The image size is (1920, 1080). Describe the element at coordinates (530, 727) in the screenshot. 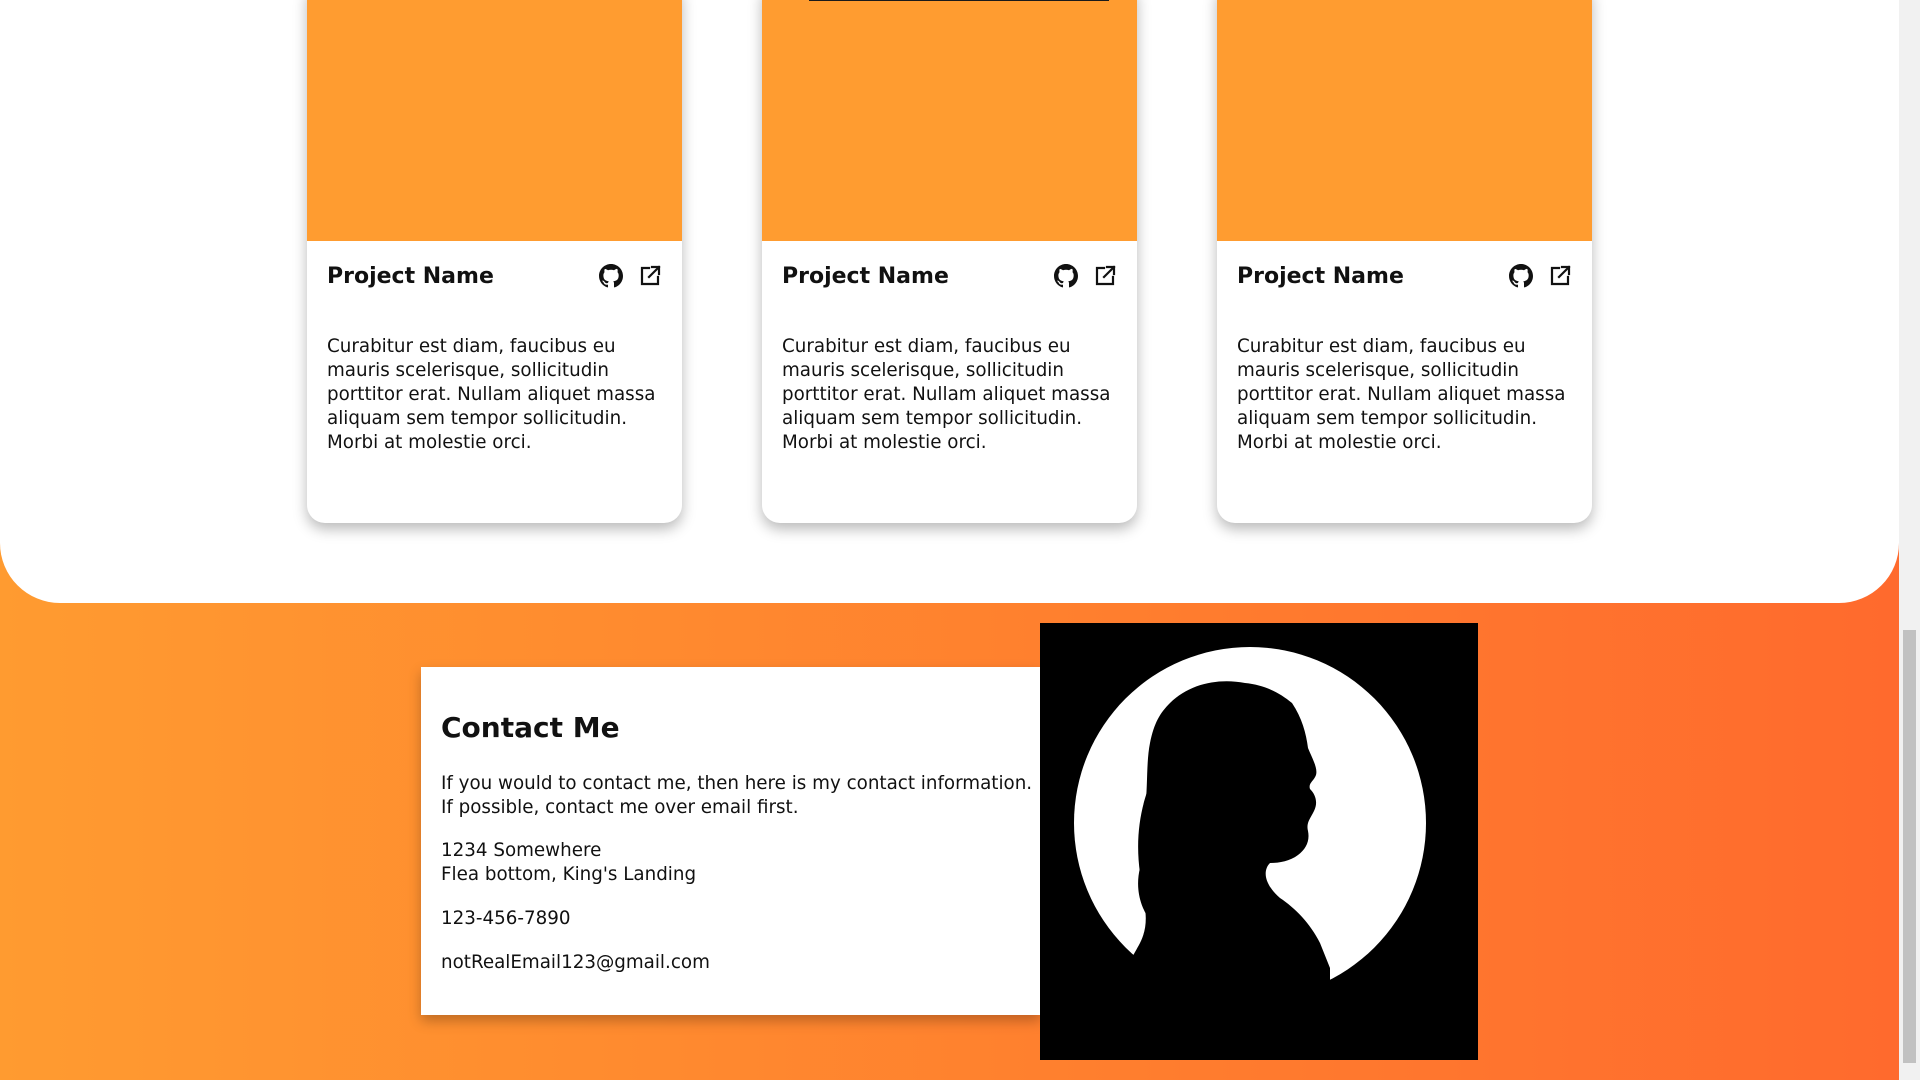

I see `contact-title: Contact Me` at that location.